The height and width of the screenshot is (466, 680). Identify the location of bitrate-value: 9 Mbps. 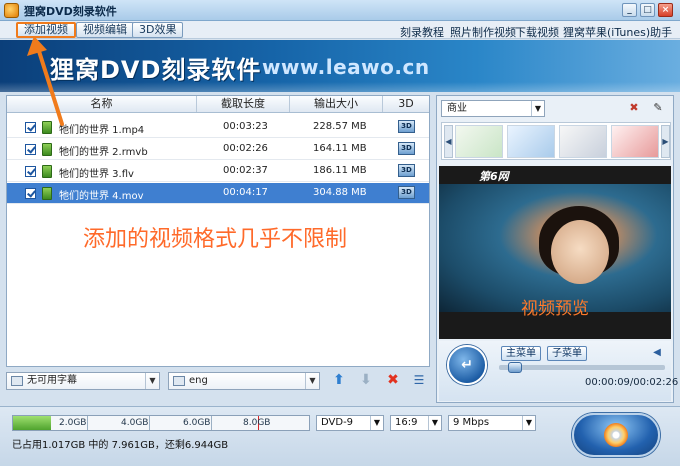
(471, 422).